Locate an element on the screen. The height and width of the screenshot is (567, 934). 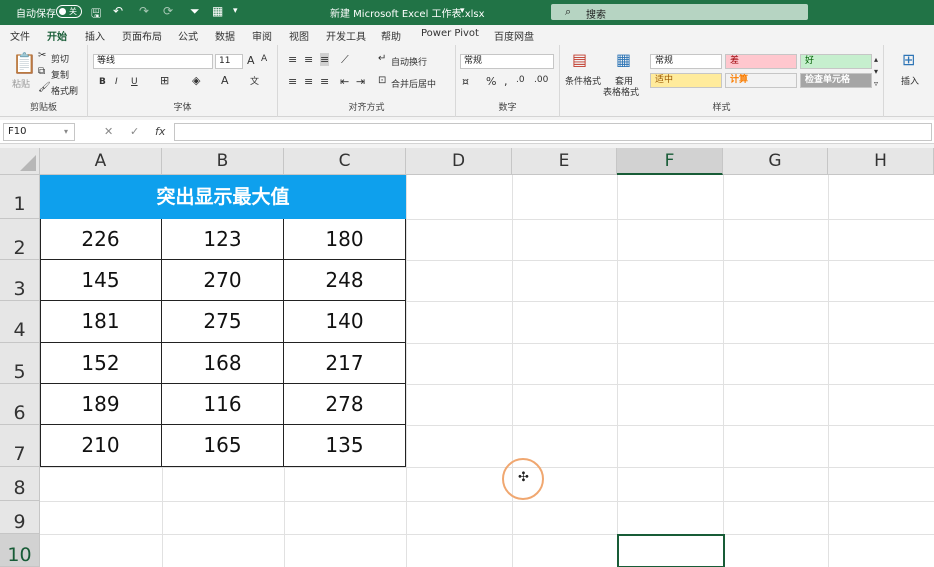
cell-b6: 116 is located at coordinates (223, 404).